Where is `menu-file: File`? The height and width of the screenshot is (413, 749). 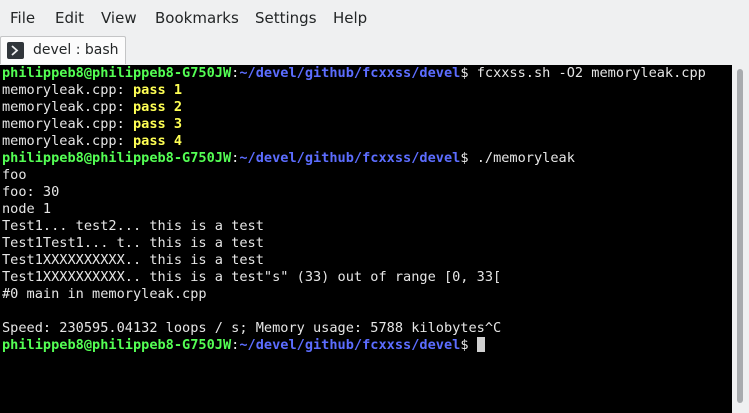
menu-file: File is located at coordinates (22, 18).